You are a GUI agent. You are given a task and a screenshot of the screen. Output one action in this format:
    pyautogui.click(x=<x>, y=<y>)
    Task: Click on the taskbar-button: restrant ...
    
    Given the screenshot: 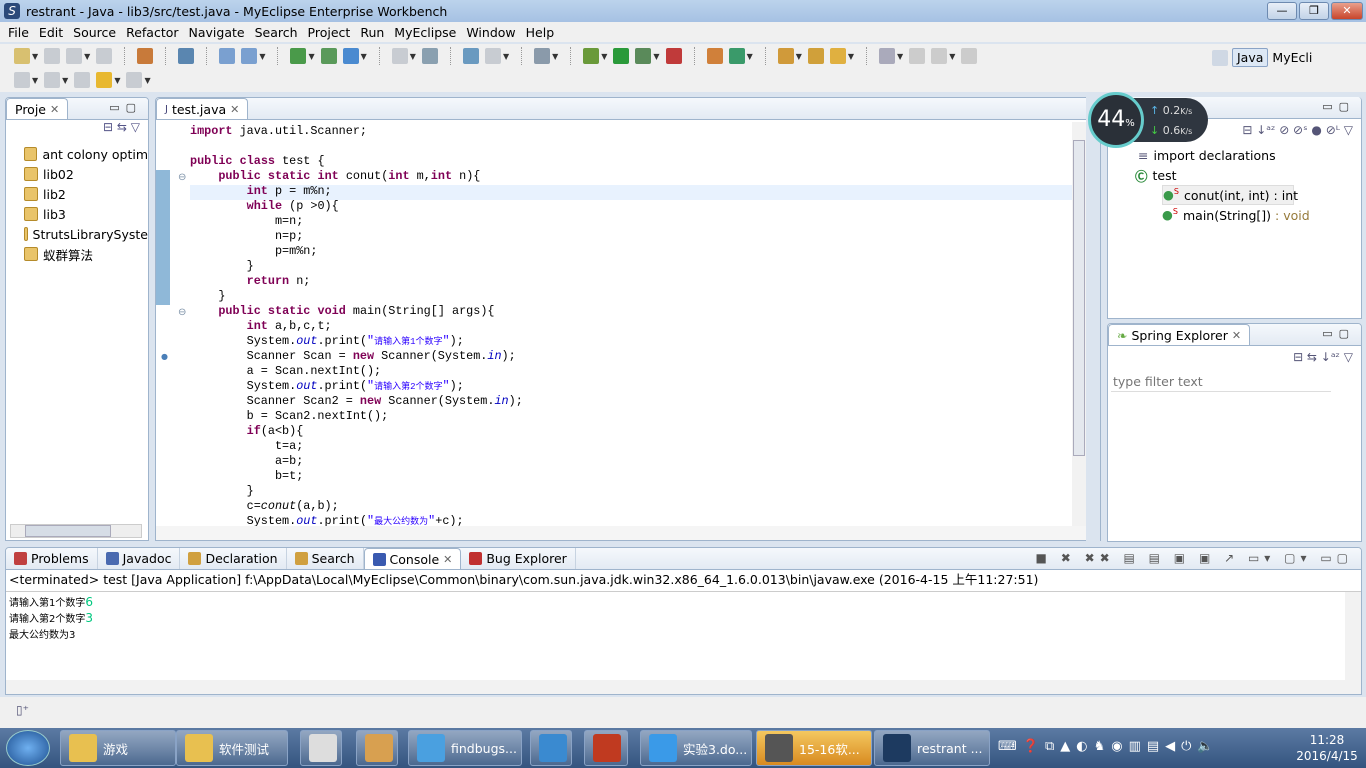 What is the action you would take?
    pyautogui.click(x=932, y=748)
    